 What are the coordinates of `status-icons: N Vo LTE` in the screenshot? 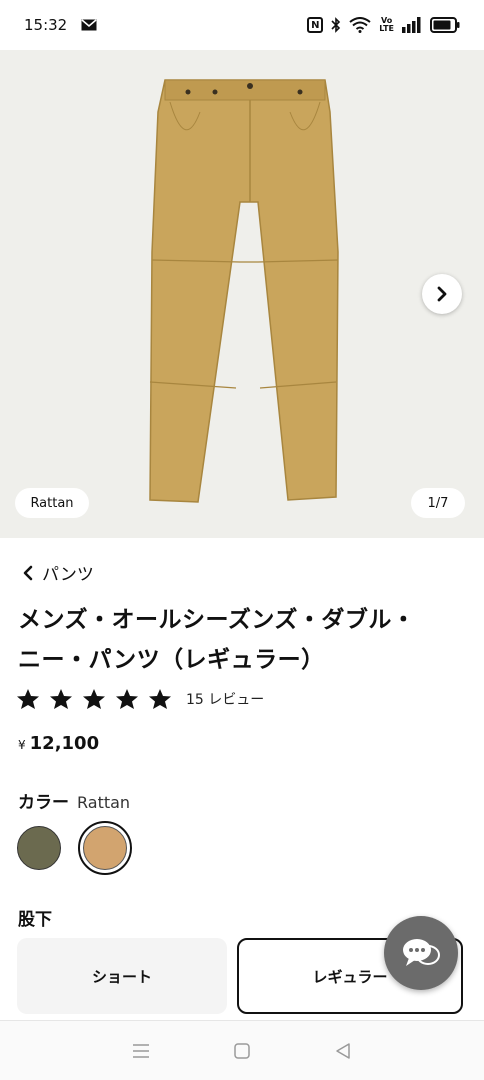 It's located at (383, 25).